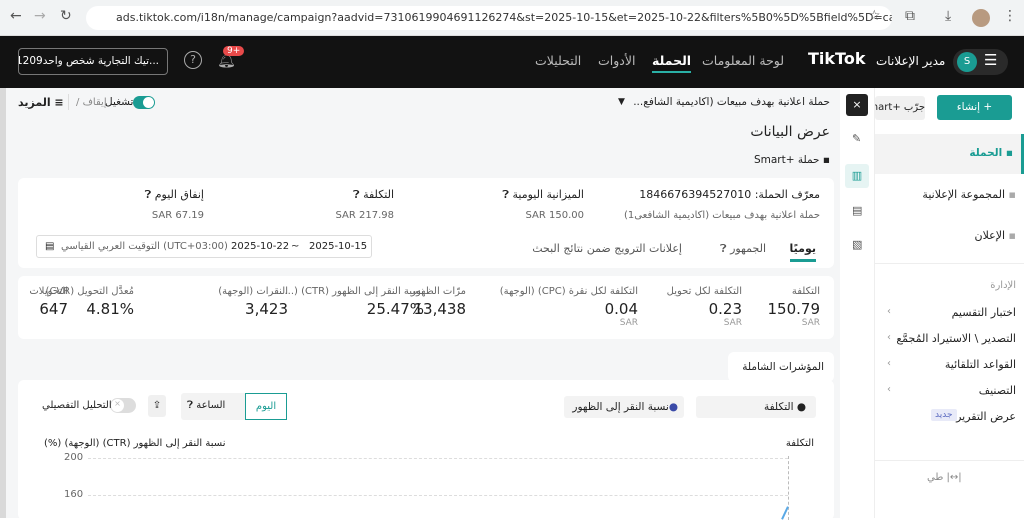  What do you see at coordinates (799, 443) in the screenshot?
I see `cost-axis-title: التكلفة` at bounding box center [799, 443].